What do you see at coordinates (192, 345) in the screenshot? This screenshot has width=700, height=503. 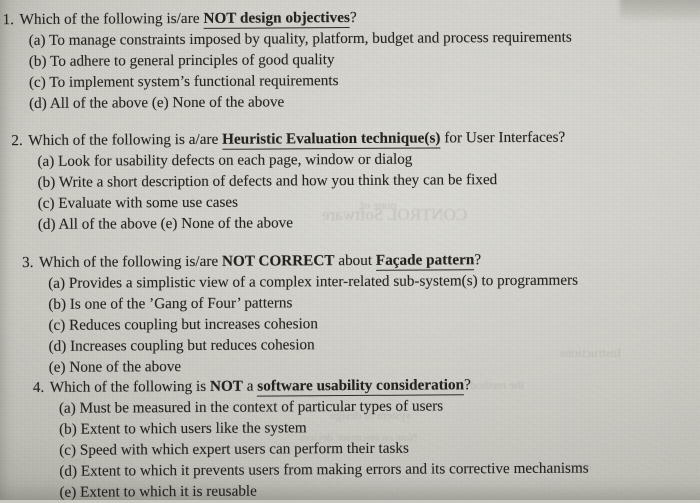 I see `option-text: Increases coupling but reduces cohesion` at bounding box center [192, 345].